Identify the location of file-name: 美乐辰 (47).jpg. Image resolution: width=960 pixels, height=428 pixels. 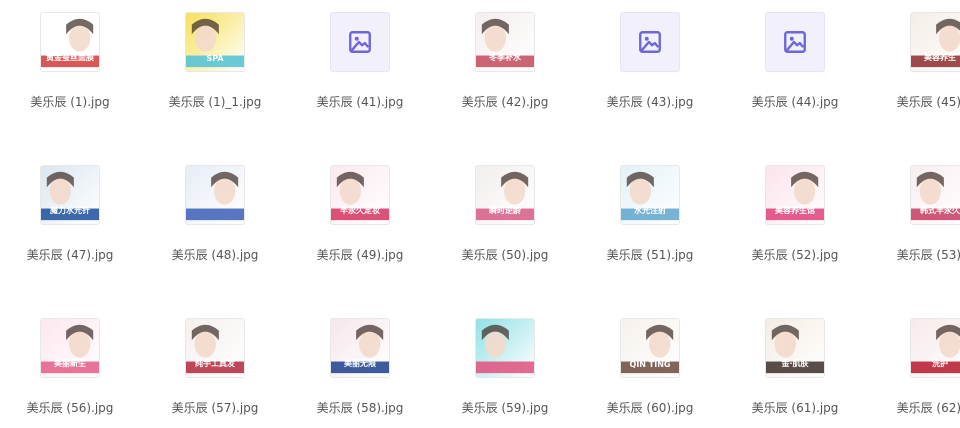
(70, 255).